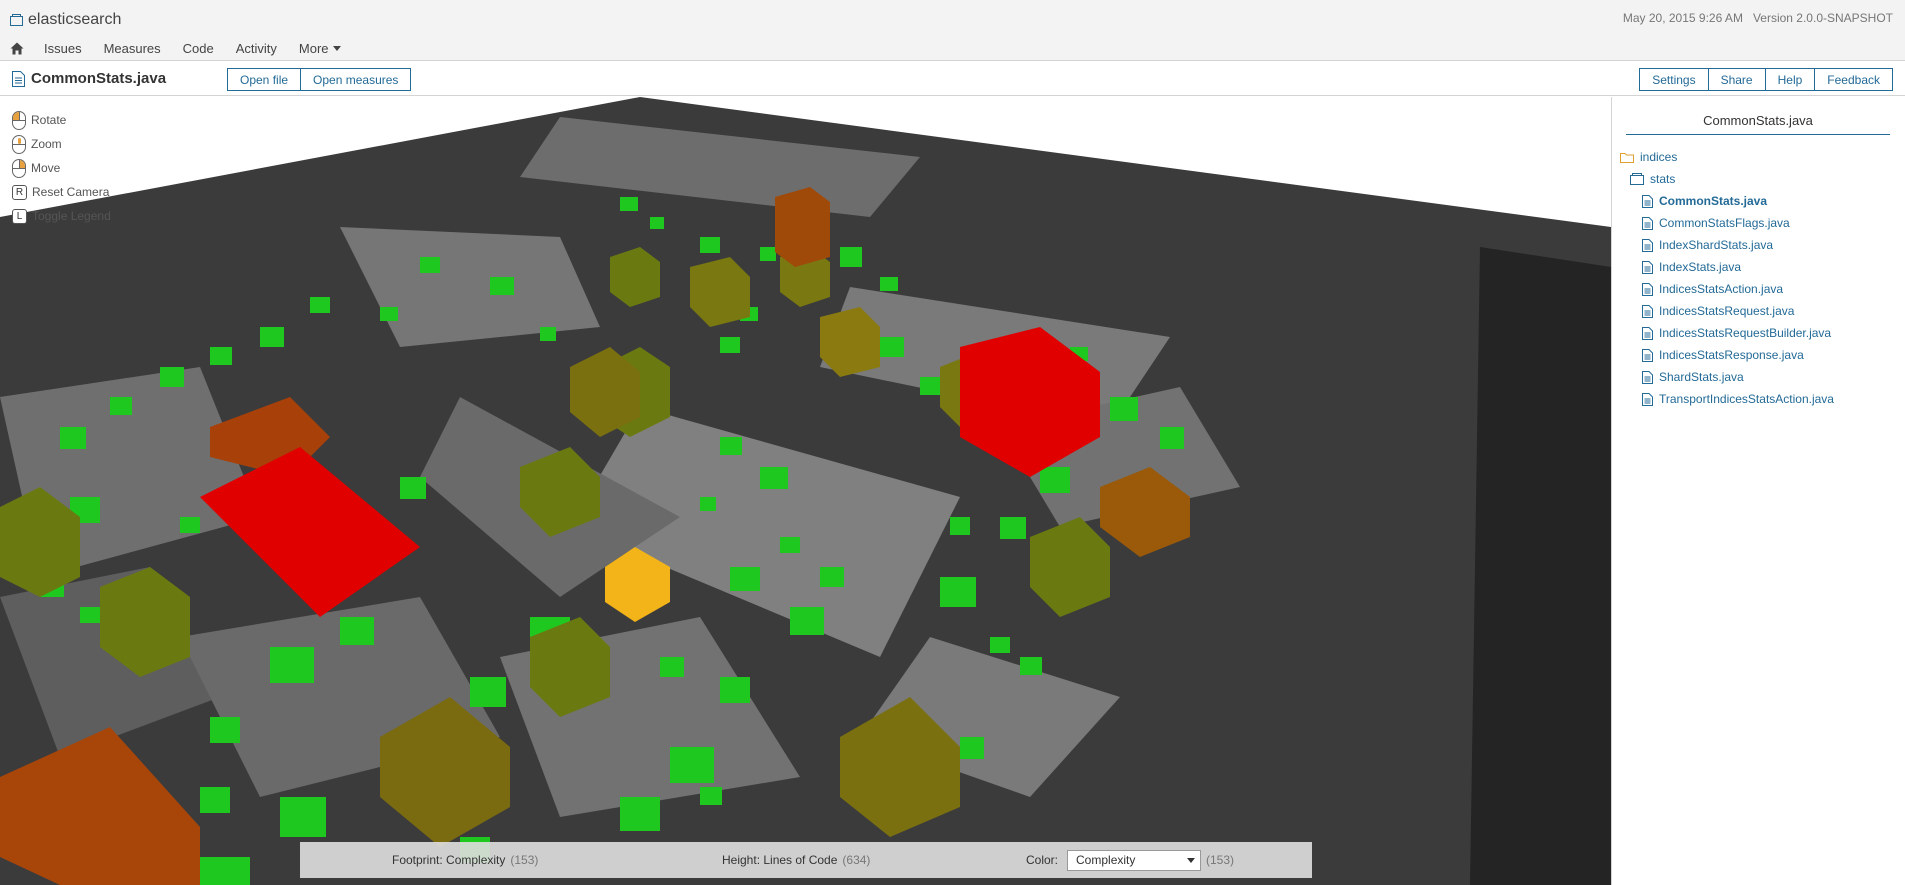 Image resolution: width=1905 pixels, height=885 pixels. What do you see at coordinates (1727, 311) in the screenshot?
I see `tree-file-label: IndicesStatsRequest.java` at bounding box center [1727, 311].